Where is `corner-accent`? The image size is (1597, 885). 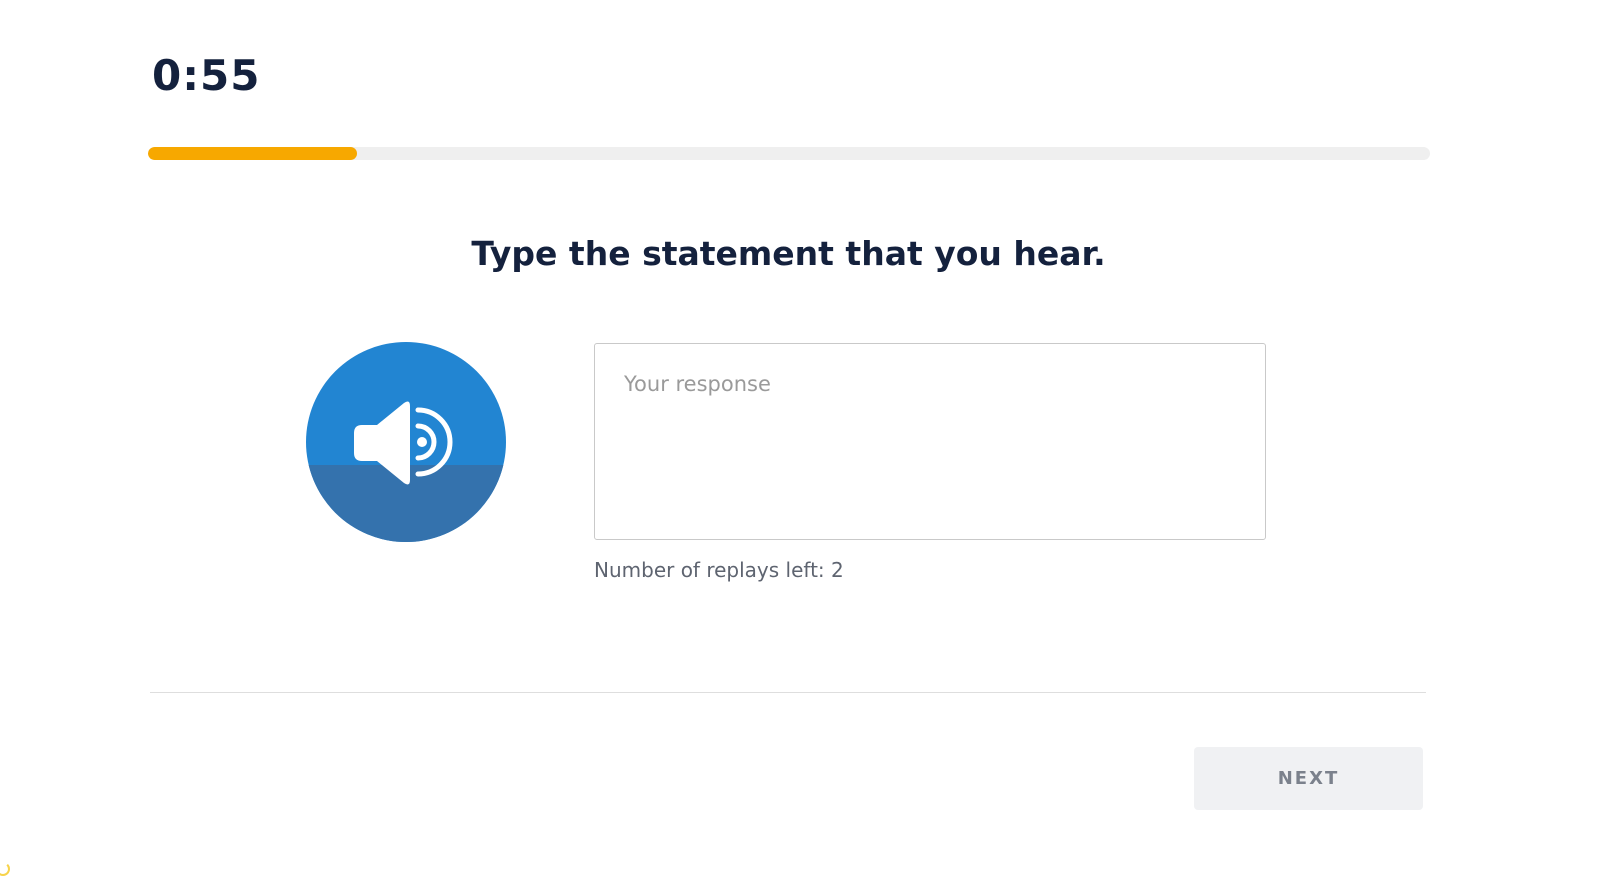 corner-accent is located at coordinates (5, 869).